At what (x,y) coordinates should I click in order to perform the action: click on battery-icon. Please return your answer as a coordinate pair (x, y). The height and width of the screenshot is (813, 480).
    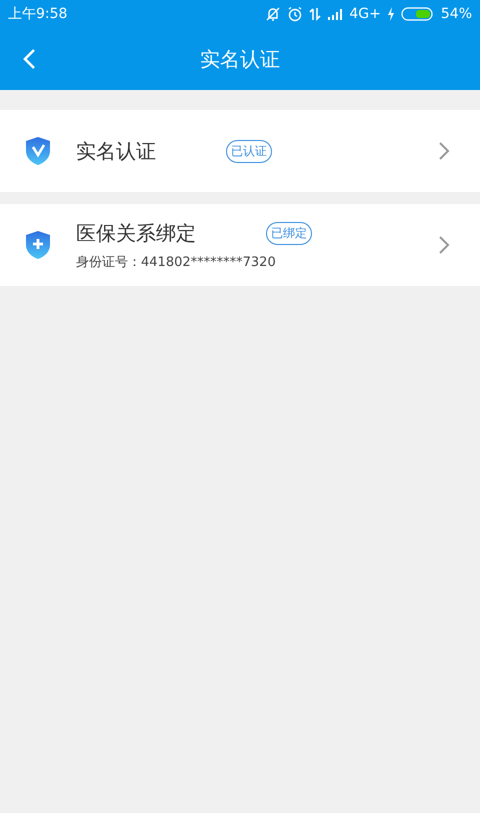
    Looking at the image, I should click on (417, 14).